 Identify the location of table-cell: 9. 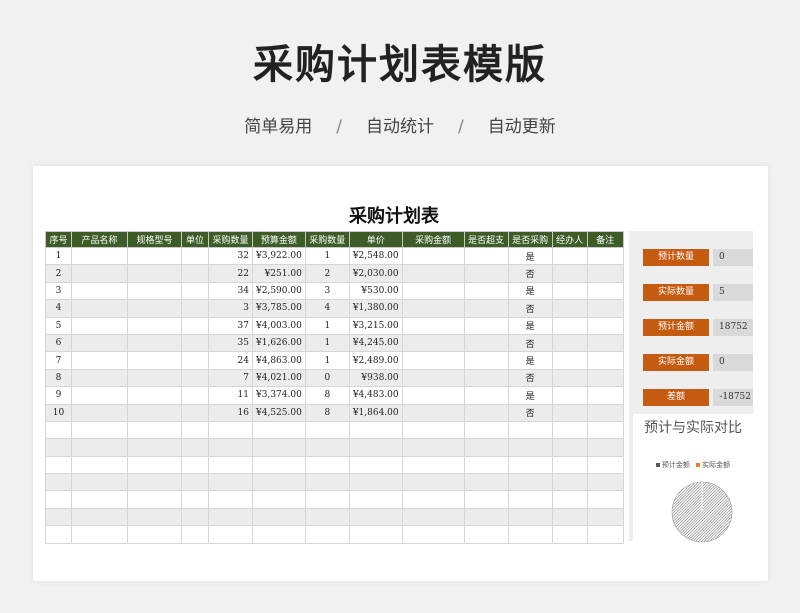
(58, 395).